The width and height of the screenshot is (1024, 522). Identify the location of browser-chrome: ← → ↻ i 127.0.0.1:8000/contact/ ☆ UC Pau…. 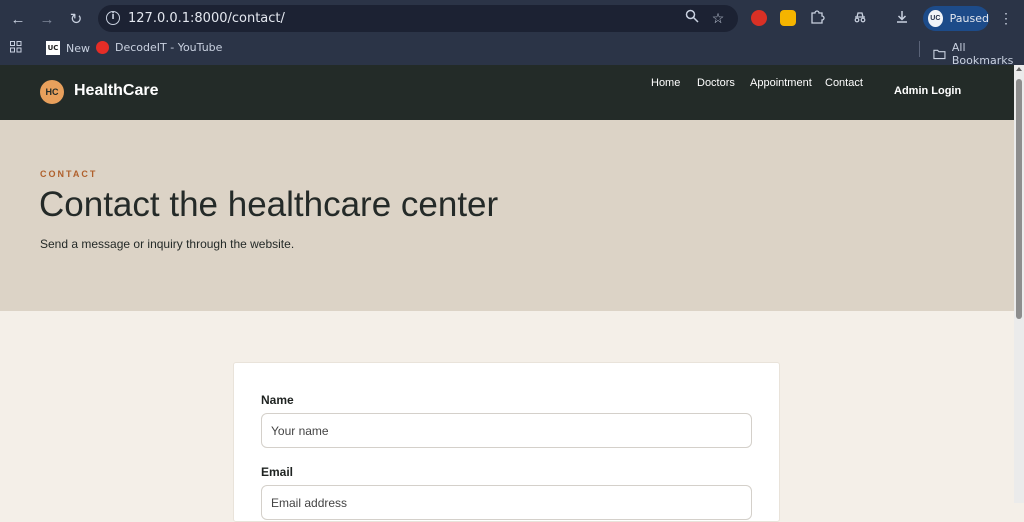
(512, 33).